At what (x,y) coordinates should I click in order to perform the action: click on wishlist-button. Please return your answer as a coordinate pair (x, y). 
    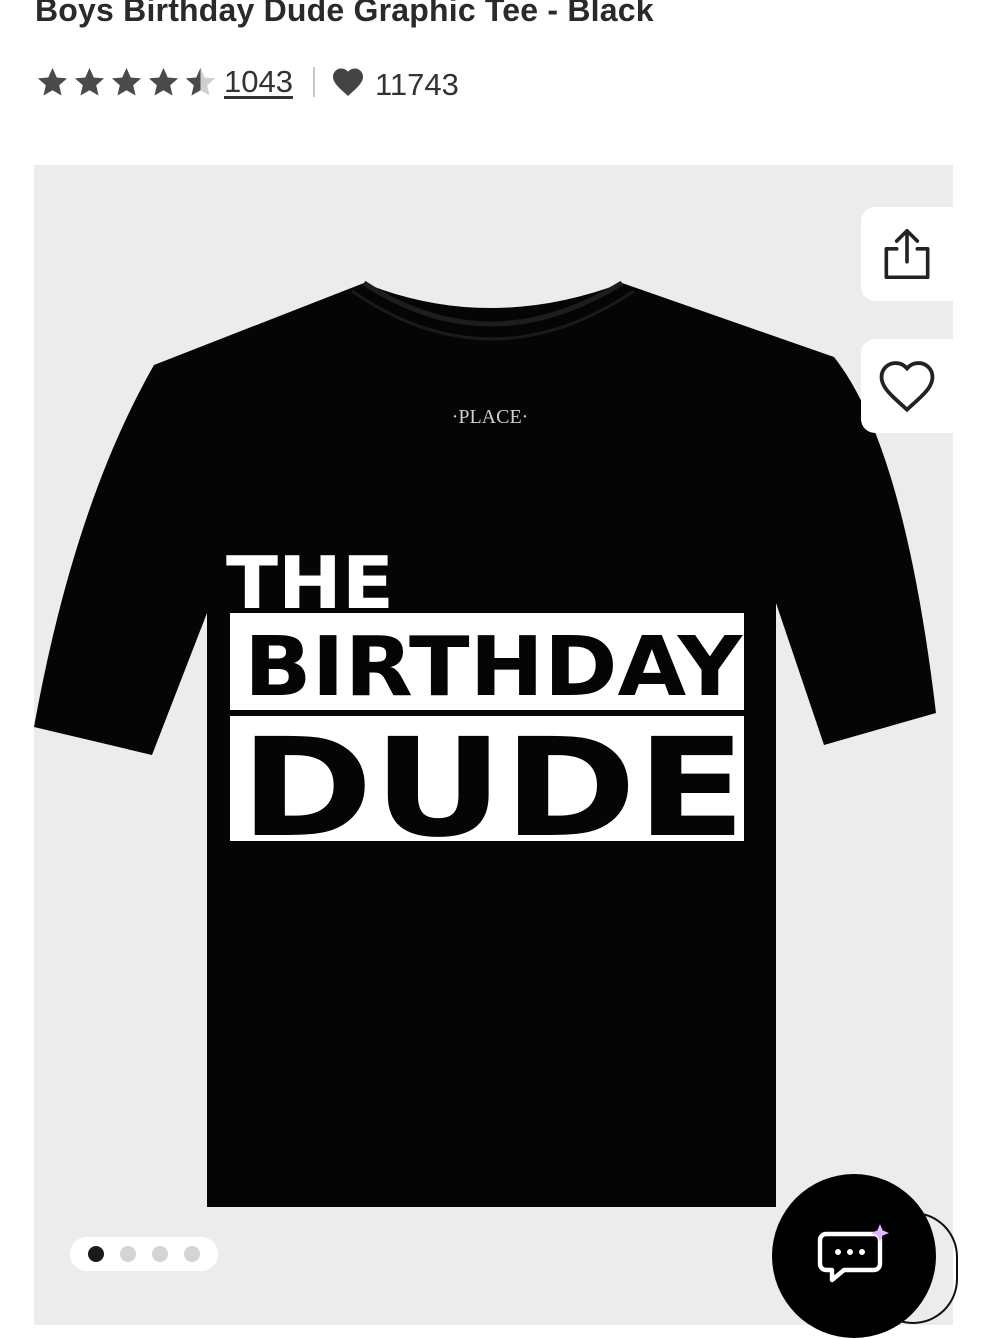
    Looking at the image, I should click on (907, 386).